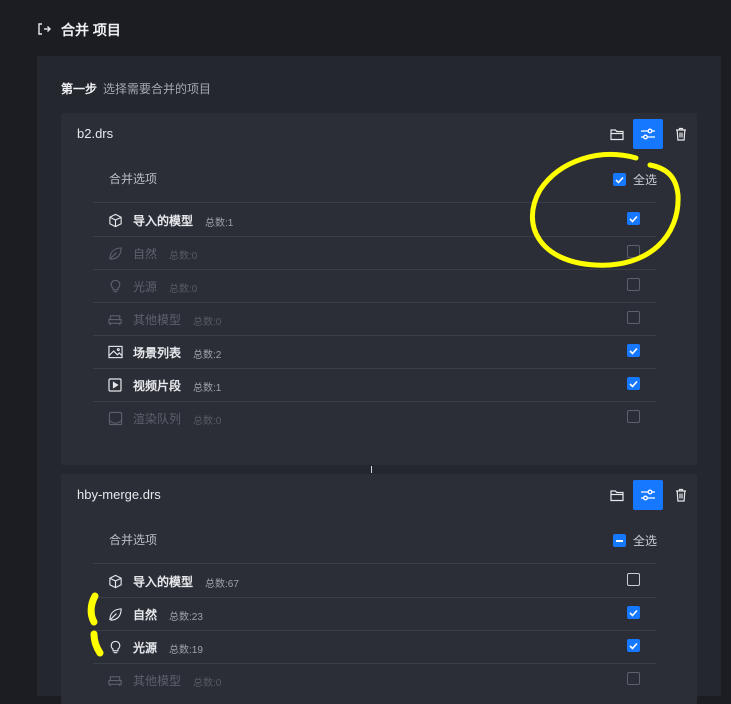  I want to click on merge-option-label: 场景列表, so click(157, 353).